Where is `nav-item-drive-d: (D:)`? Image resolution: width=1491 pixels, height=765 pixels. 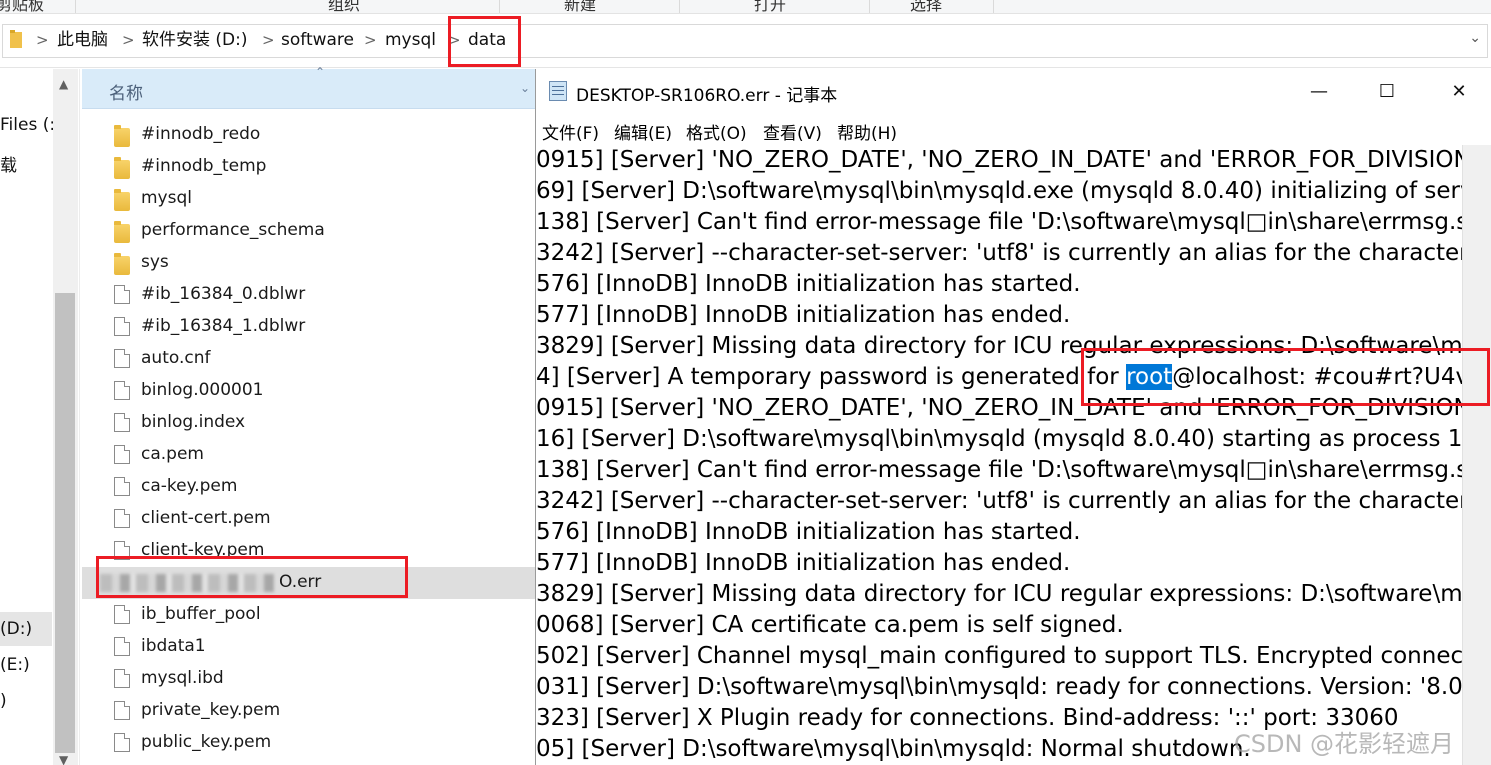
nav-item-drive-d: (D:) is located at coordinates (16, 629).